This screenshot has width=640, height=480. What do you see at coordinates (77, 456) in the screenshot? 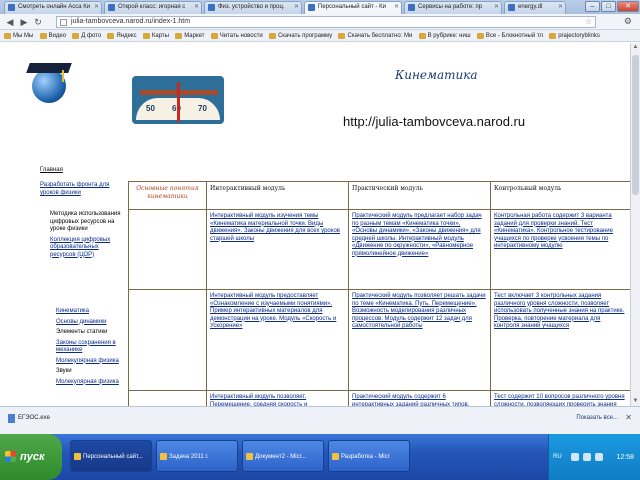
I see `chrome-icon` at bounding box center [77, 456].